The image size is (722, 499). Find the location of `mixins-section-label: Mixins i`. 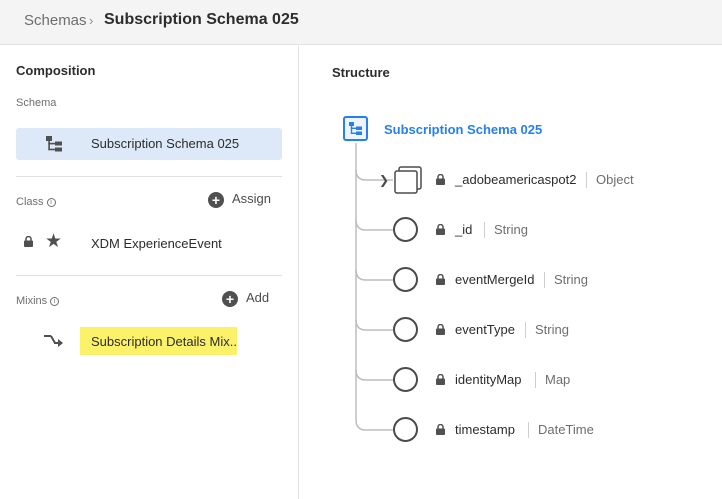

mixins-section-label: Mixins i is located at coordinates (38, 301).